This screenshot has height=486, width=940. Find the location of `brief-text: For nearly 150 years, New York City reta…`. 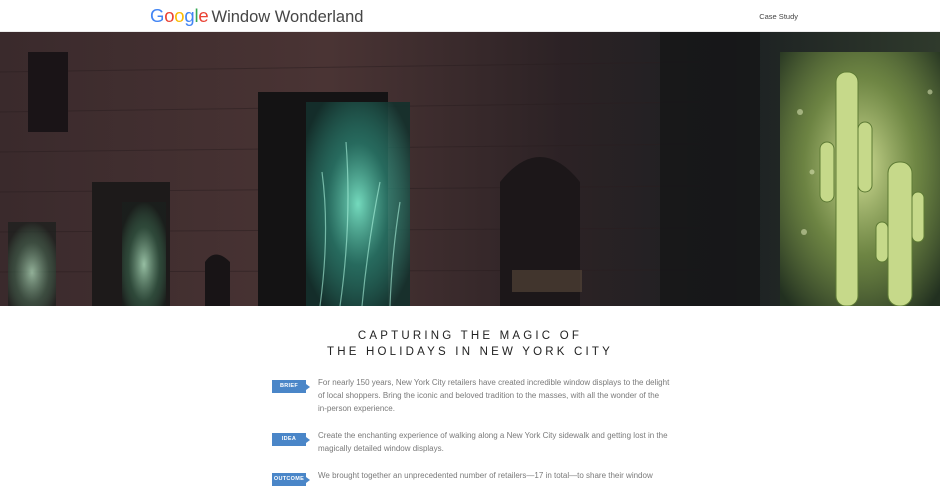

brief-text: For nearly 150 years, New York City reta… is located at coordinates (494, 395).